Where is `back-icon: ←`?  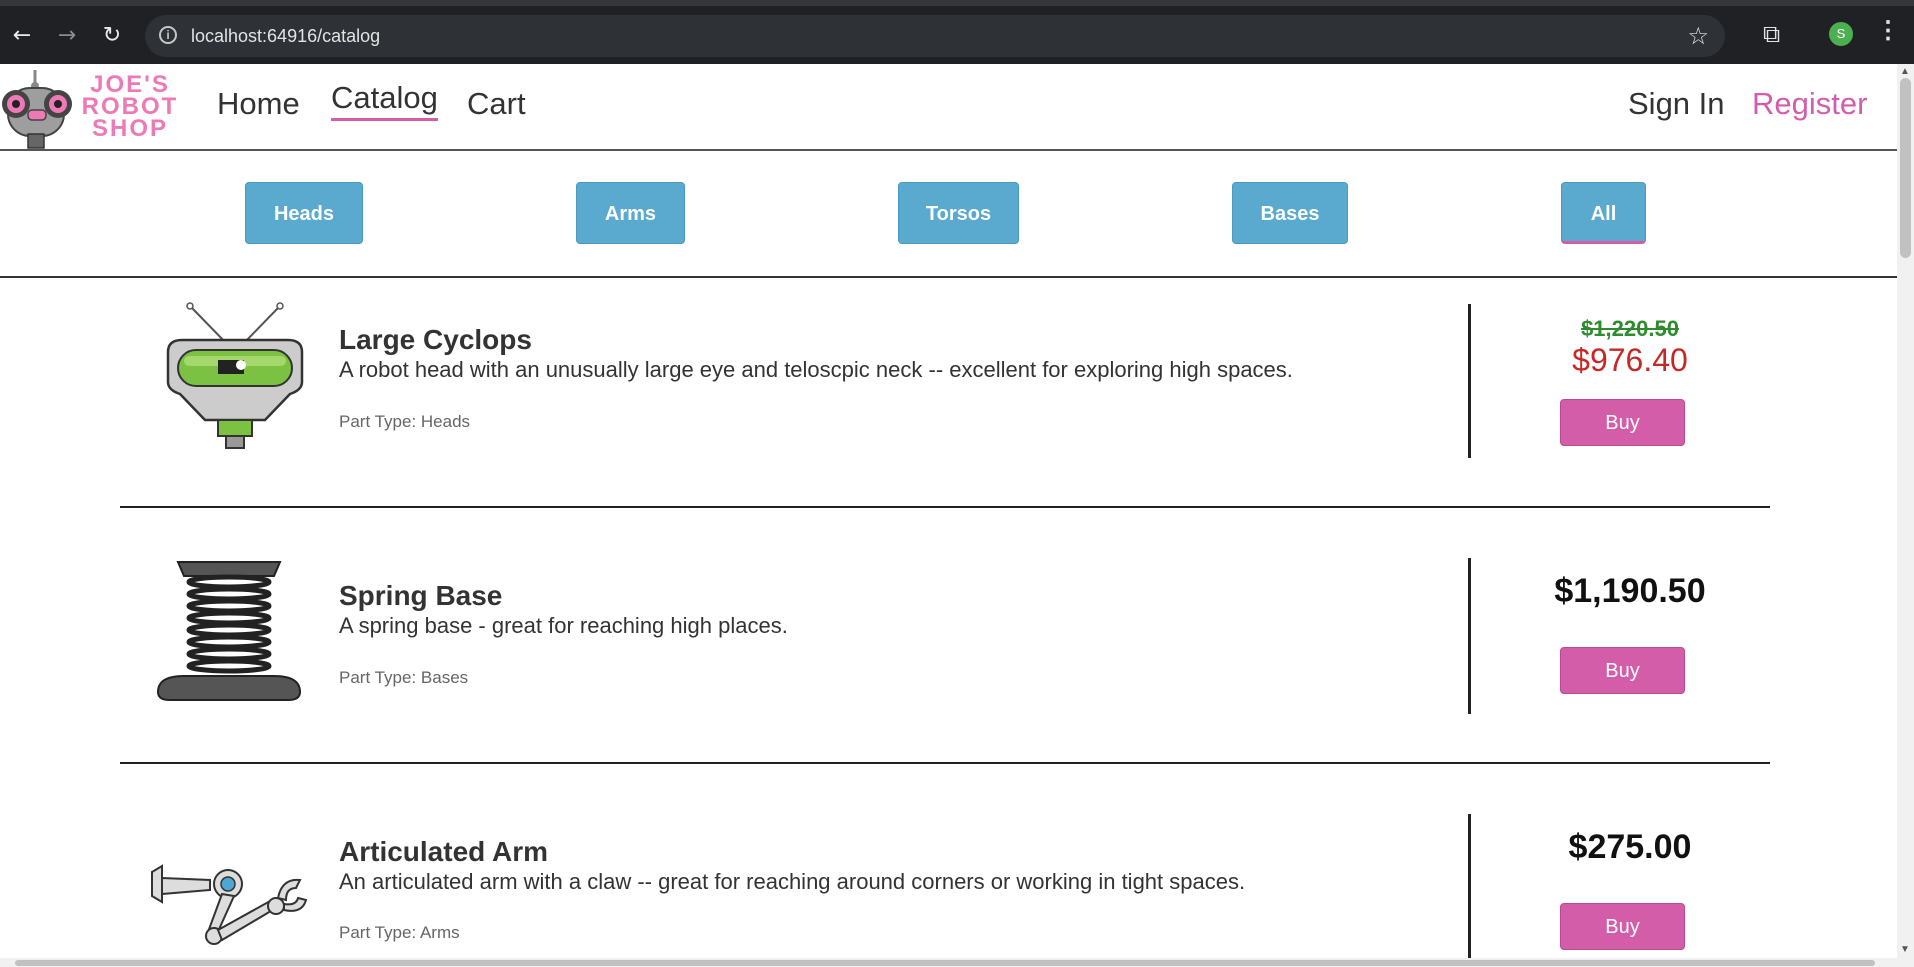 back-icon: ← is located at coordinates (22, 36).